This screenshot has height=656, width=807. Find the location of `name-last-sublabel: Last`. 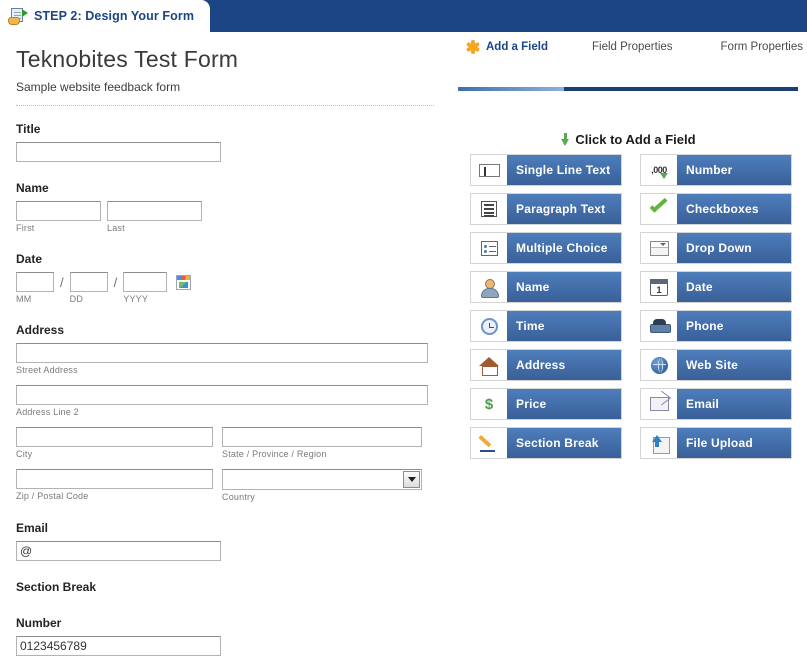

name-last-sublabel: Last is located at coordinates (116, 228).